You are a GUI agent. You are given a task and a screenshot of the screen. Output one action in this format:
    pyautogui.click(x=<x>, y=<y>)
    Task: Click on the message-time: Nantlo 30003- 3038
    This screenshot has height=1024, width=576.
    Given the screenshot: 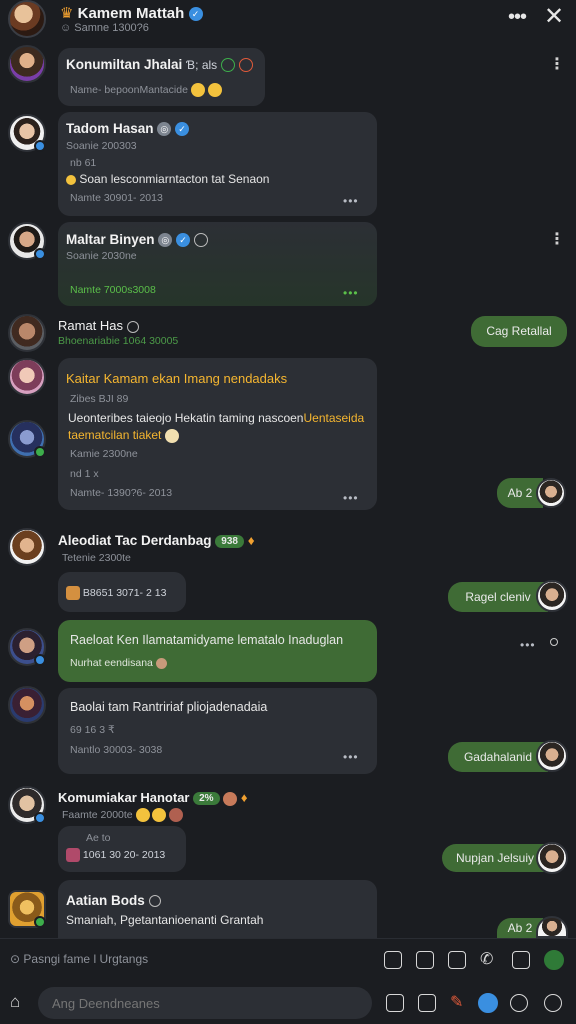 What is the action you would take?
    pyautogui.click(x=116, y=750)
    